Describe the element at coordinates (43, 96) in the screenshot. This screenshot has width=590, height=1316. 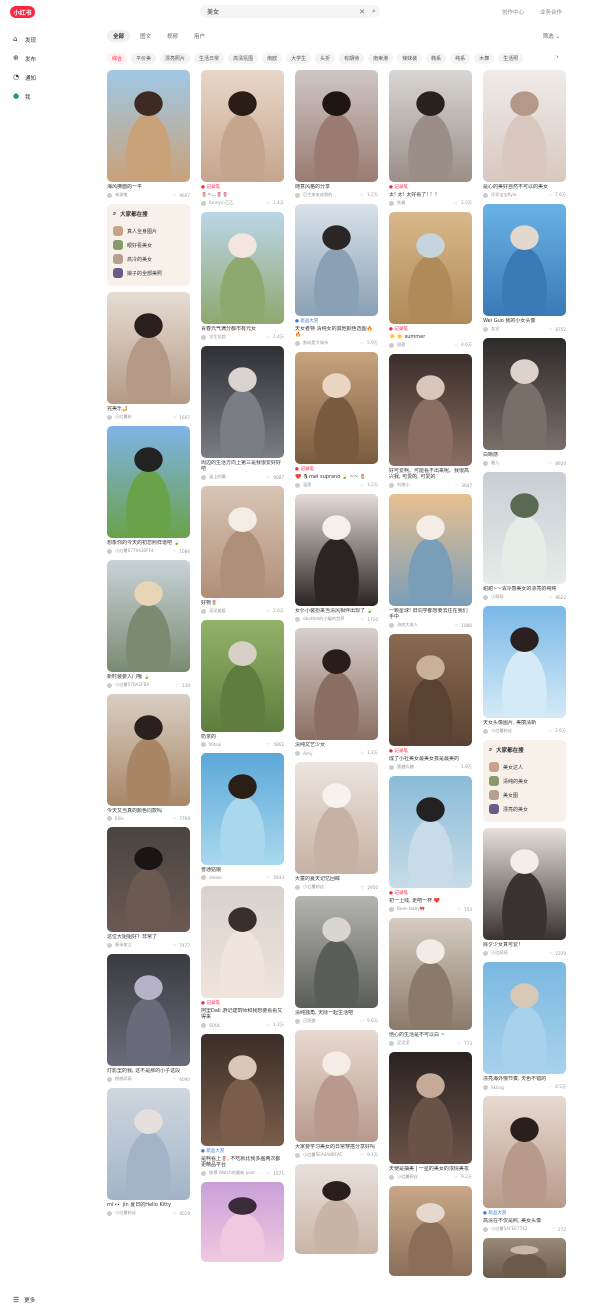
I see `sidebar-item-me: ● 我` at that location.